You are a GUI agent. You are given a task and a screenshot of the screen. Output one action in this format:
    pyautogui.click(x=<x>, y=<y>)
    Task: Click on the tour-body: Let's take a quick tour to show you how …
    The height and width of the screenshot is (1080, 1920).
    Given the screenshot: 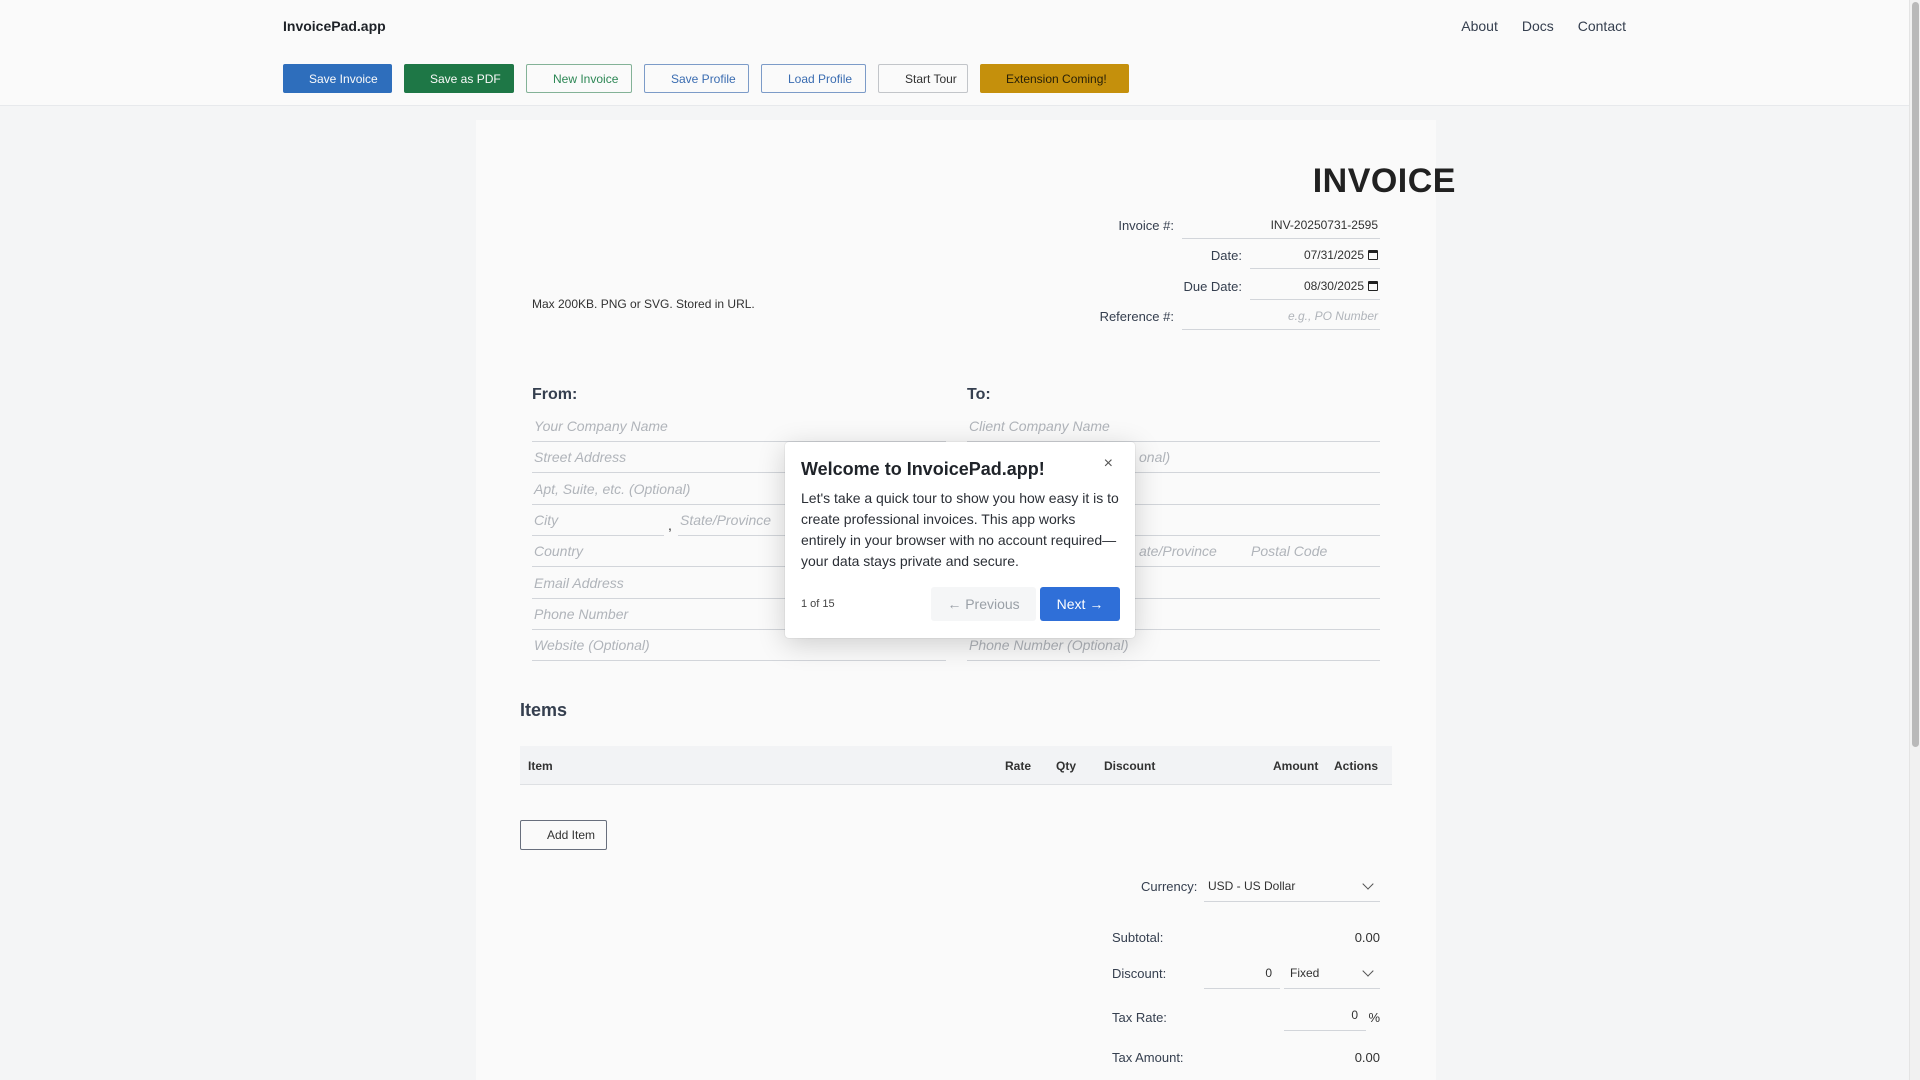 What is the action you would take?
    pyautogui.click(x=960, y=529)
    